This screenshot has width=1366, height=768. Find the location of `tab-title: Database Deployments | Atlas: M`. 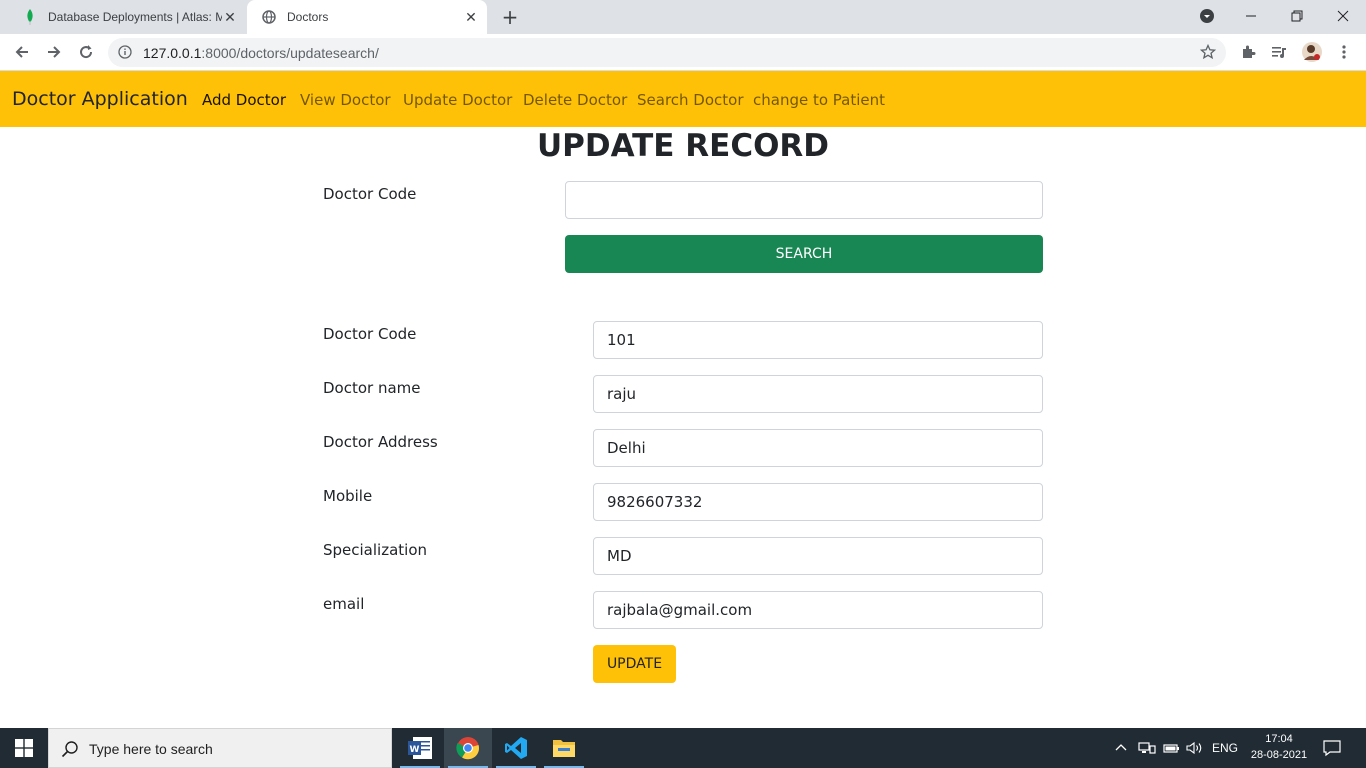

tab-title: Database Deployments | Atlas: M is located at coordinates (135, 17).